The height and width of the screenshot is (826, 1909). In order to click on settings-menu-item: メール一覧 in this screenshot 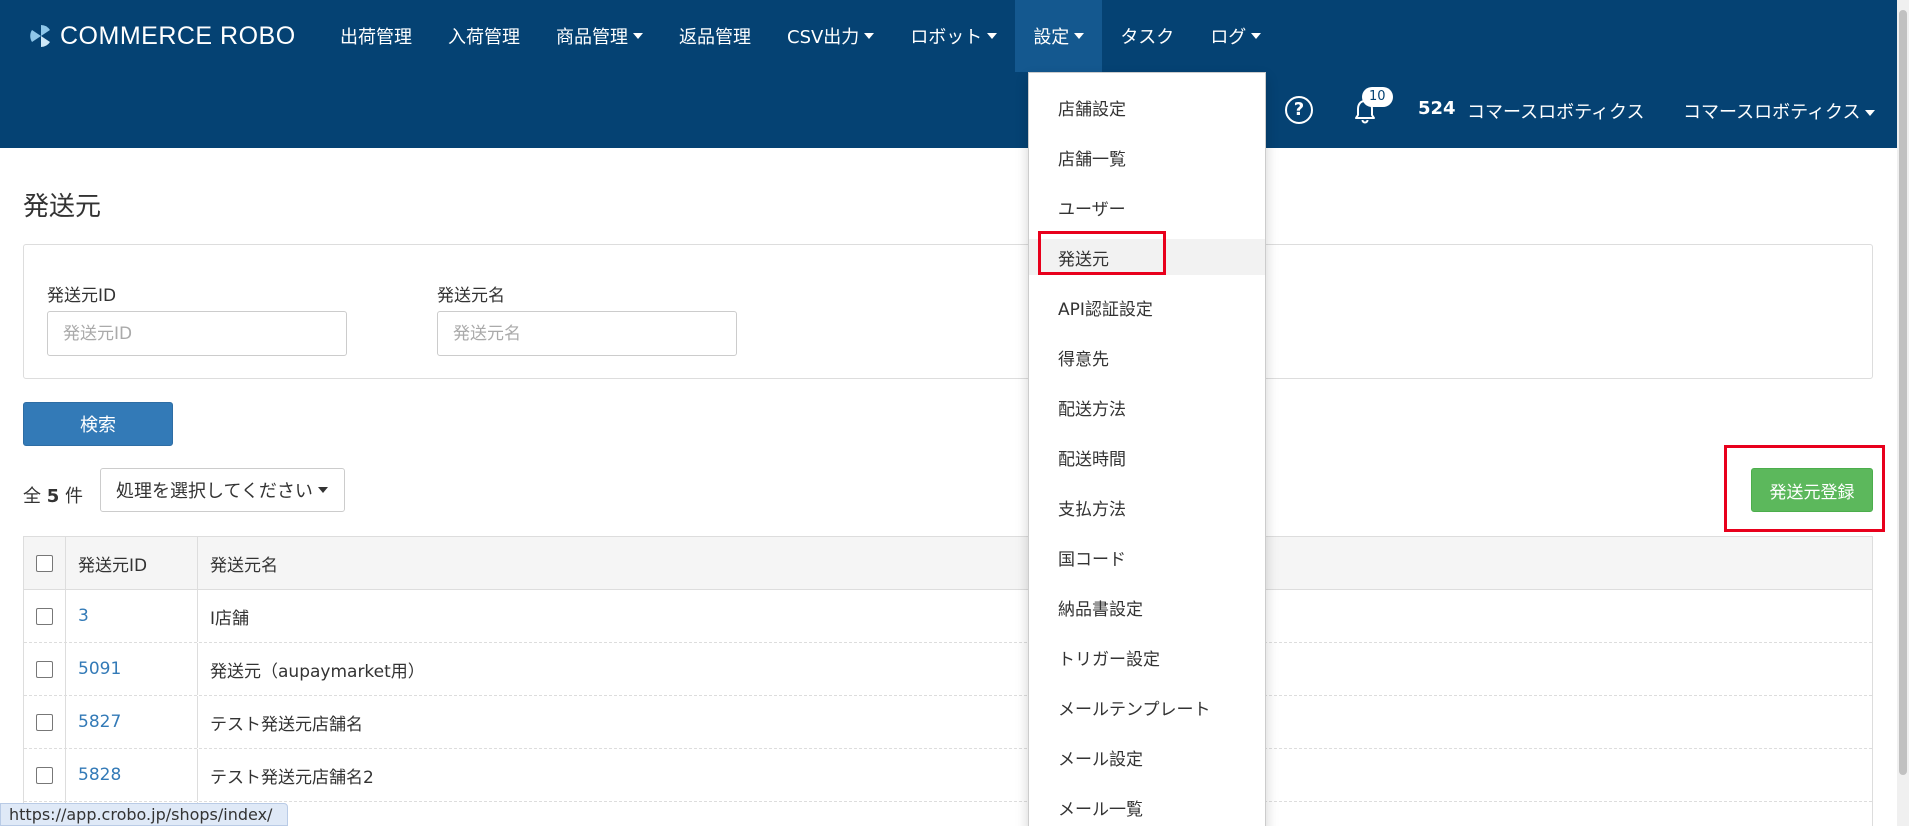, I will do `click(1147, 807)`.